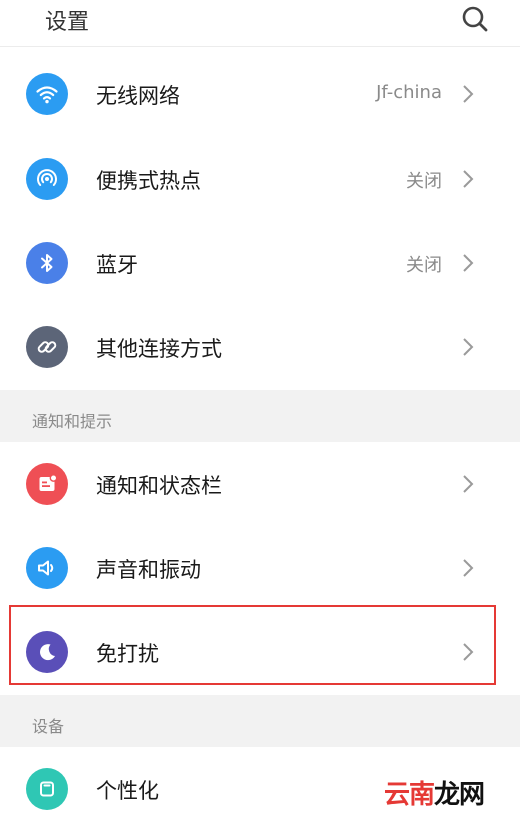  Describe the element at coordinates (409, 92) in the screenshot. I see `wifi-network-name: Jf-china` at that location.